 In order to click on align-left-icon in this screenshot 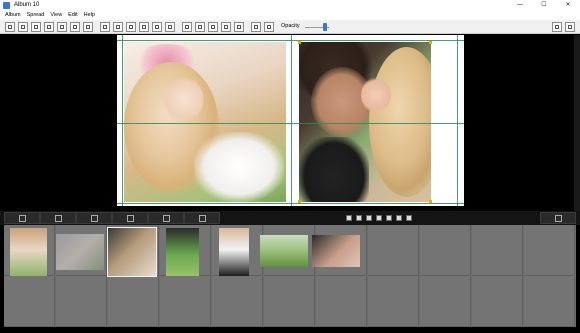, I will do `click(105, 27)`.